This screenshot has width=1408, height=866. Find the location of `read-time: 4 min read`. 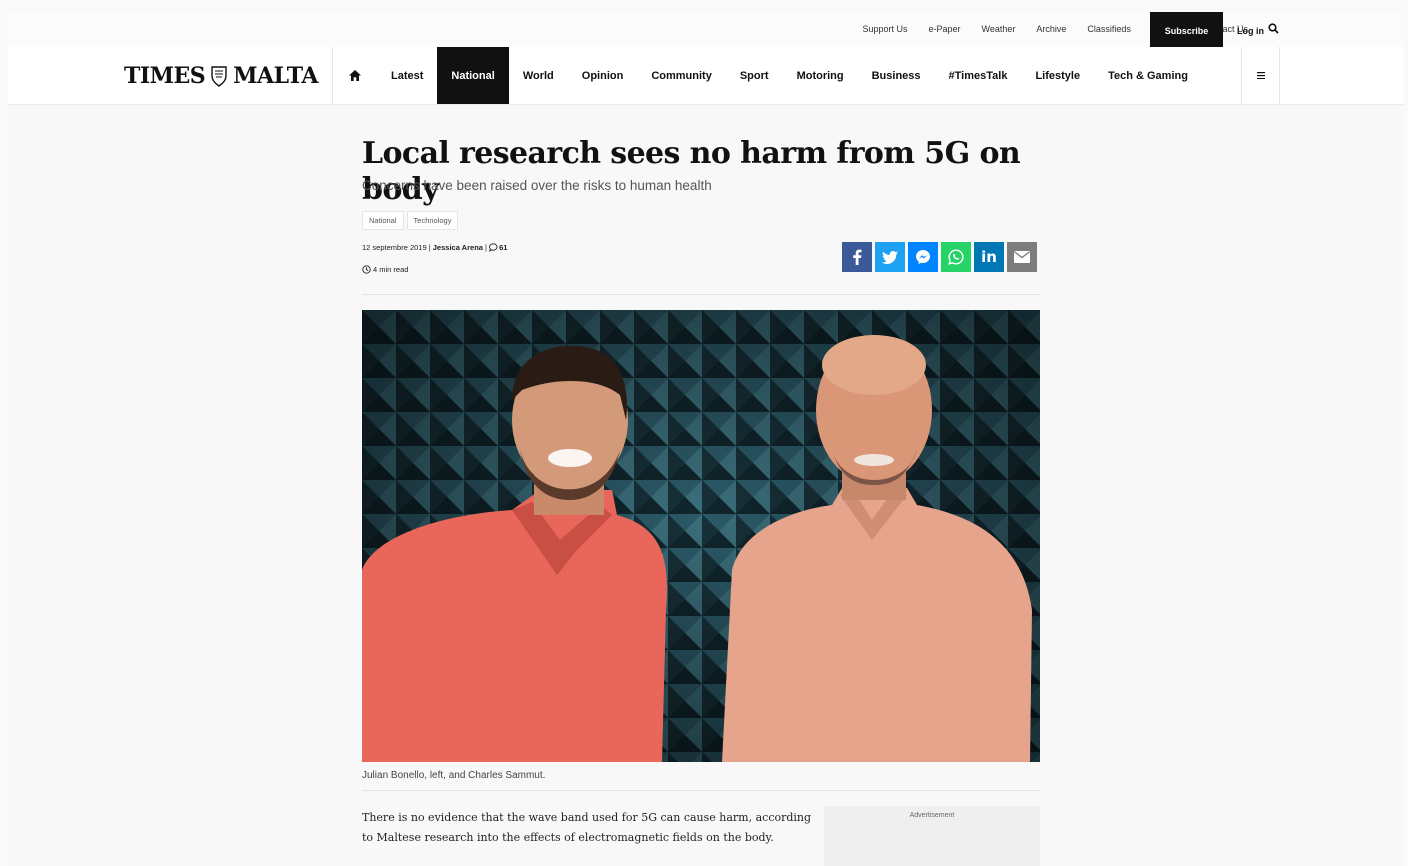

read-time: 4 min read is located at coordinates (385, 269).